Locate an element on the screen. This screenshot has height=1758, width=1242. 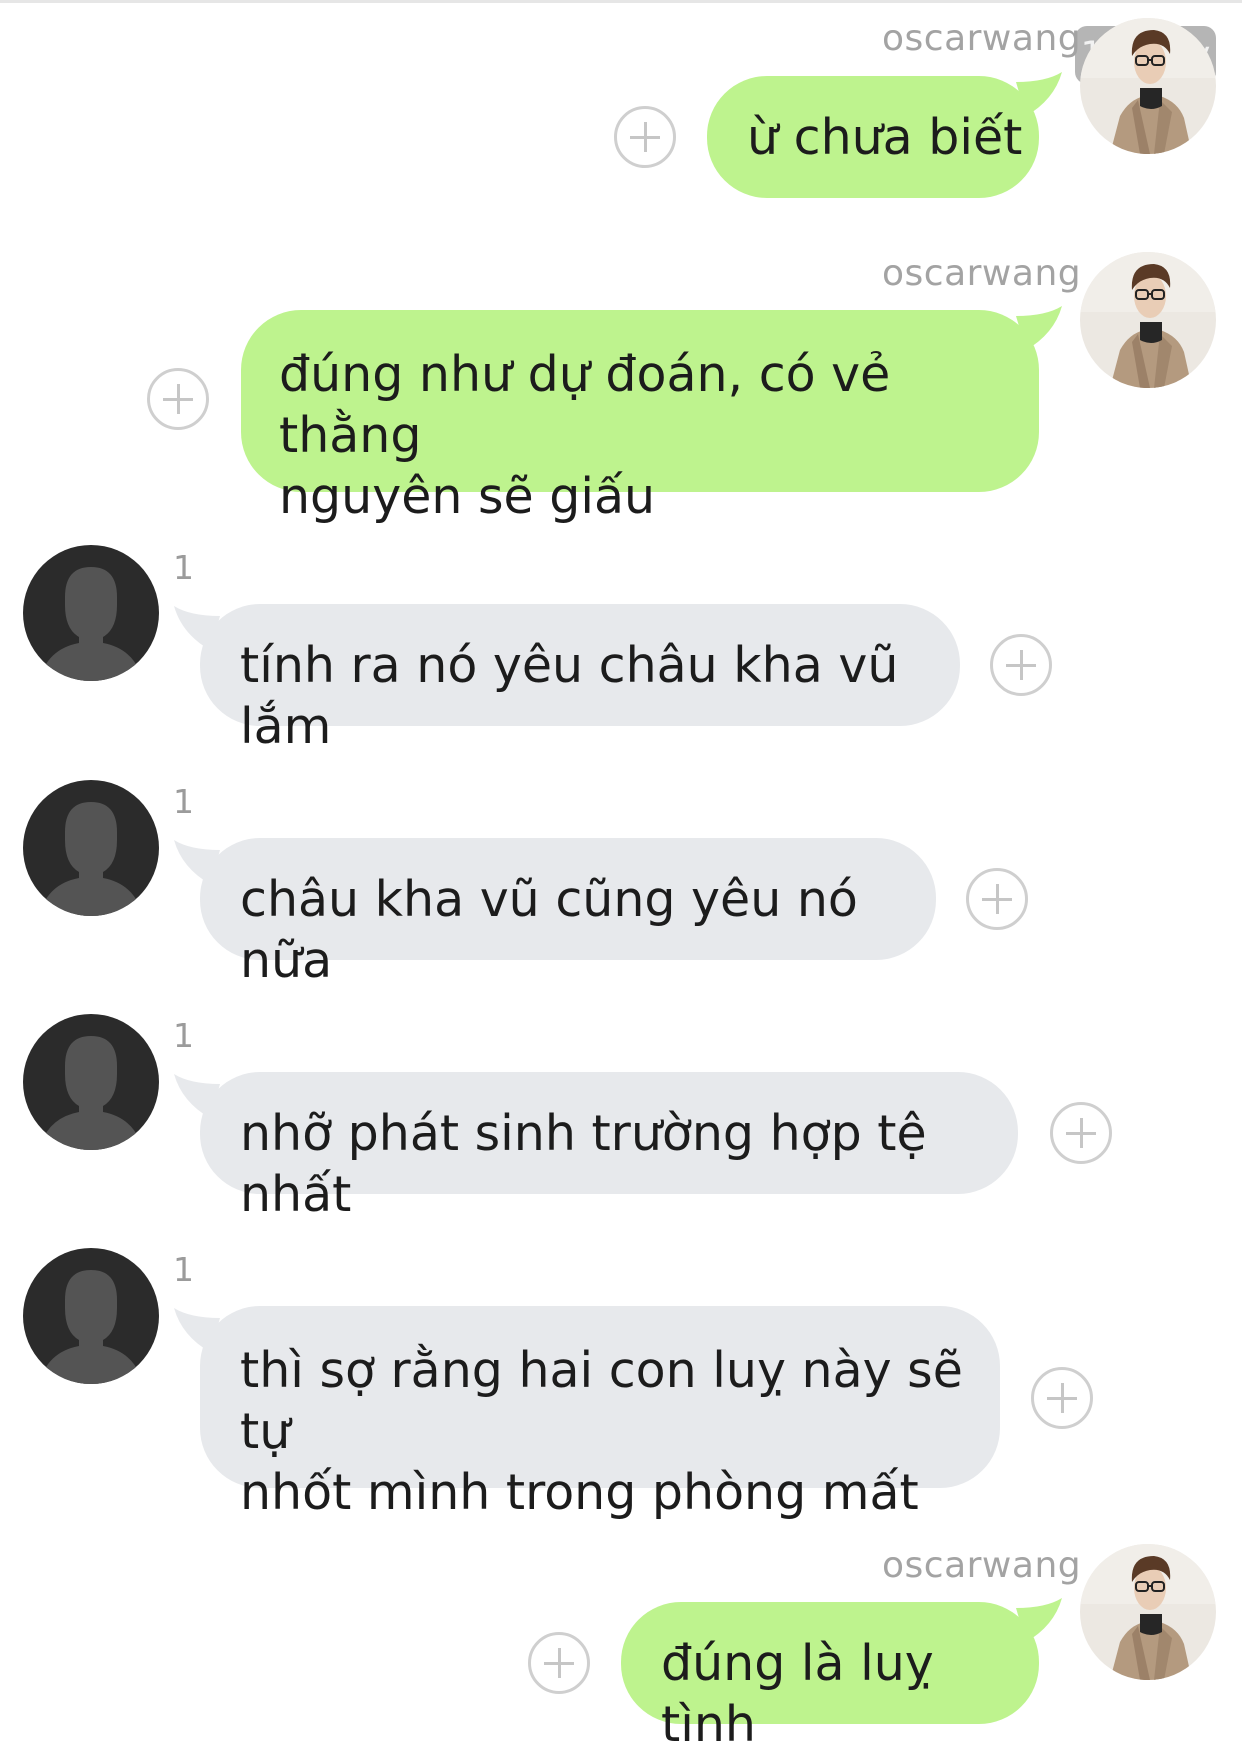
incoming-message-bubble: châu kha vũ cũng yêu nó nữa is located at coordinates (568, 913).